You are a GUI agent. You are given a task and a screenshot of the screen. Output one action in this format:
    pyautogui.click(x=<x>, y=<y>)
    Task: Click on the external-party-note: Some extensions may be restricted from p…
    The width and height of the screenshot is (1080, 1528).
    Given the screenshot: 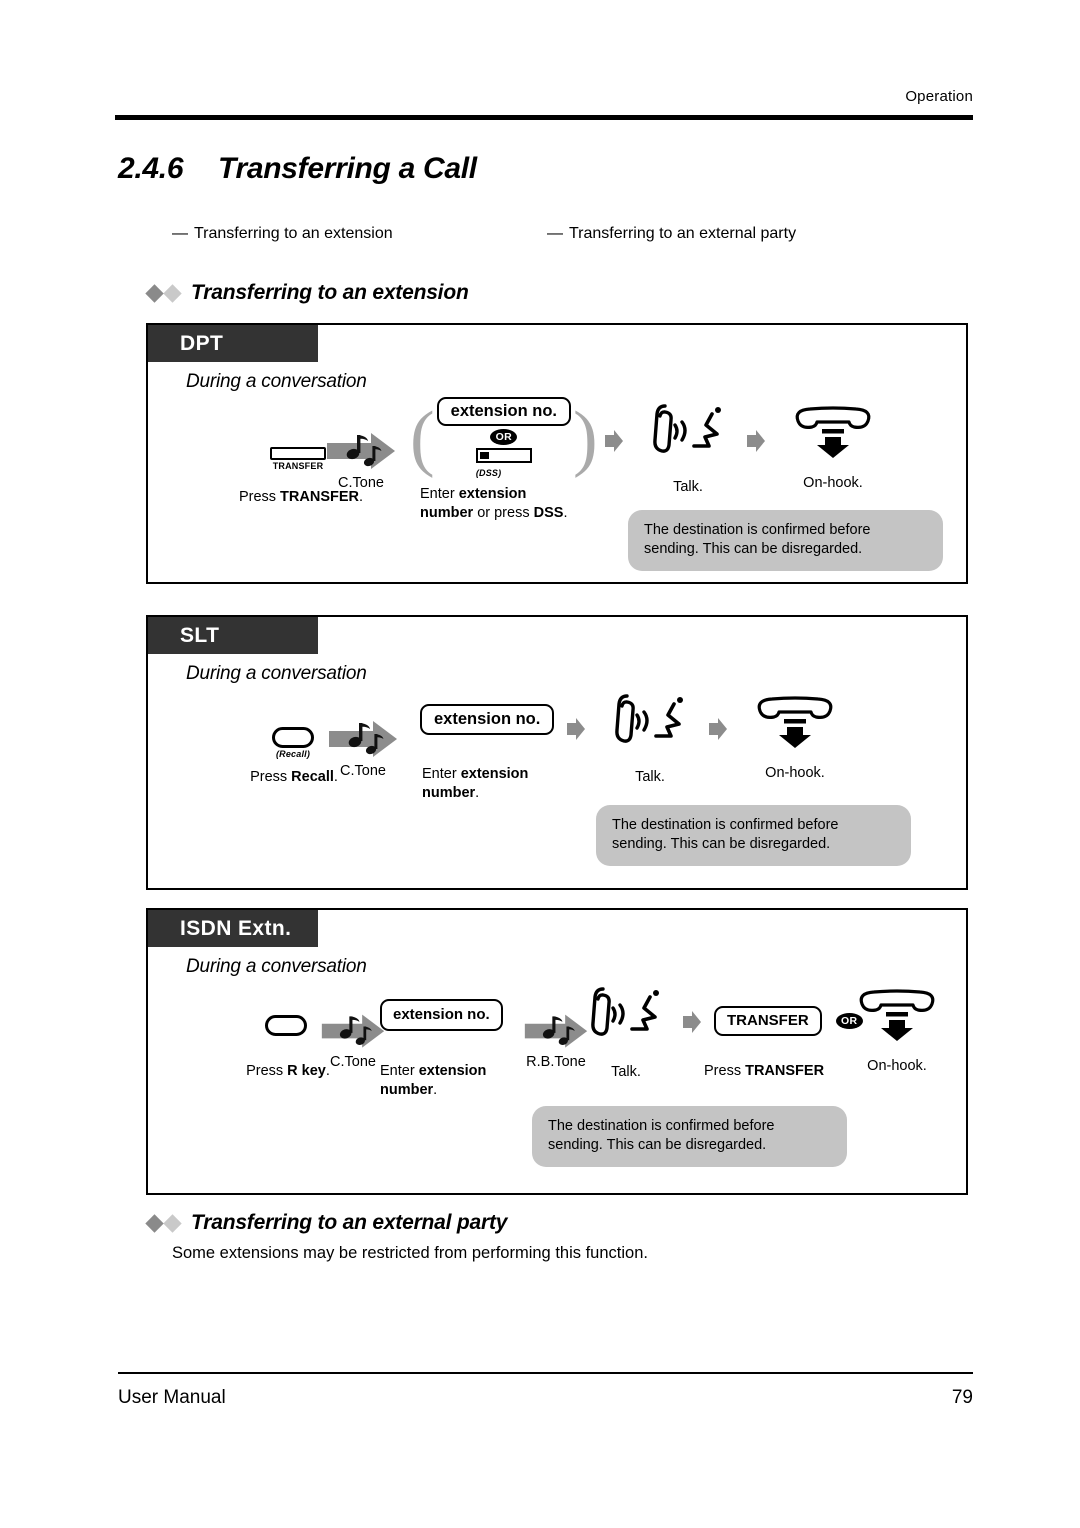 What is the action you would take?
    pyautogui.click(x=410, y=1253)
    